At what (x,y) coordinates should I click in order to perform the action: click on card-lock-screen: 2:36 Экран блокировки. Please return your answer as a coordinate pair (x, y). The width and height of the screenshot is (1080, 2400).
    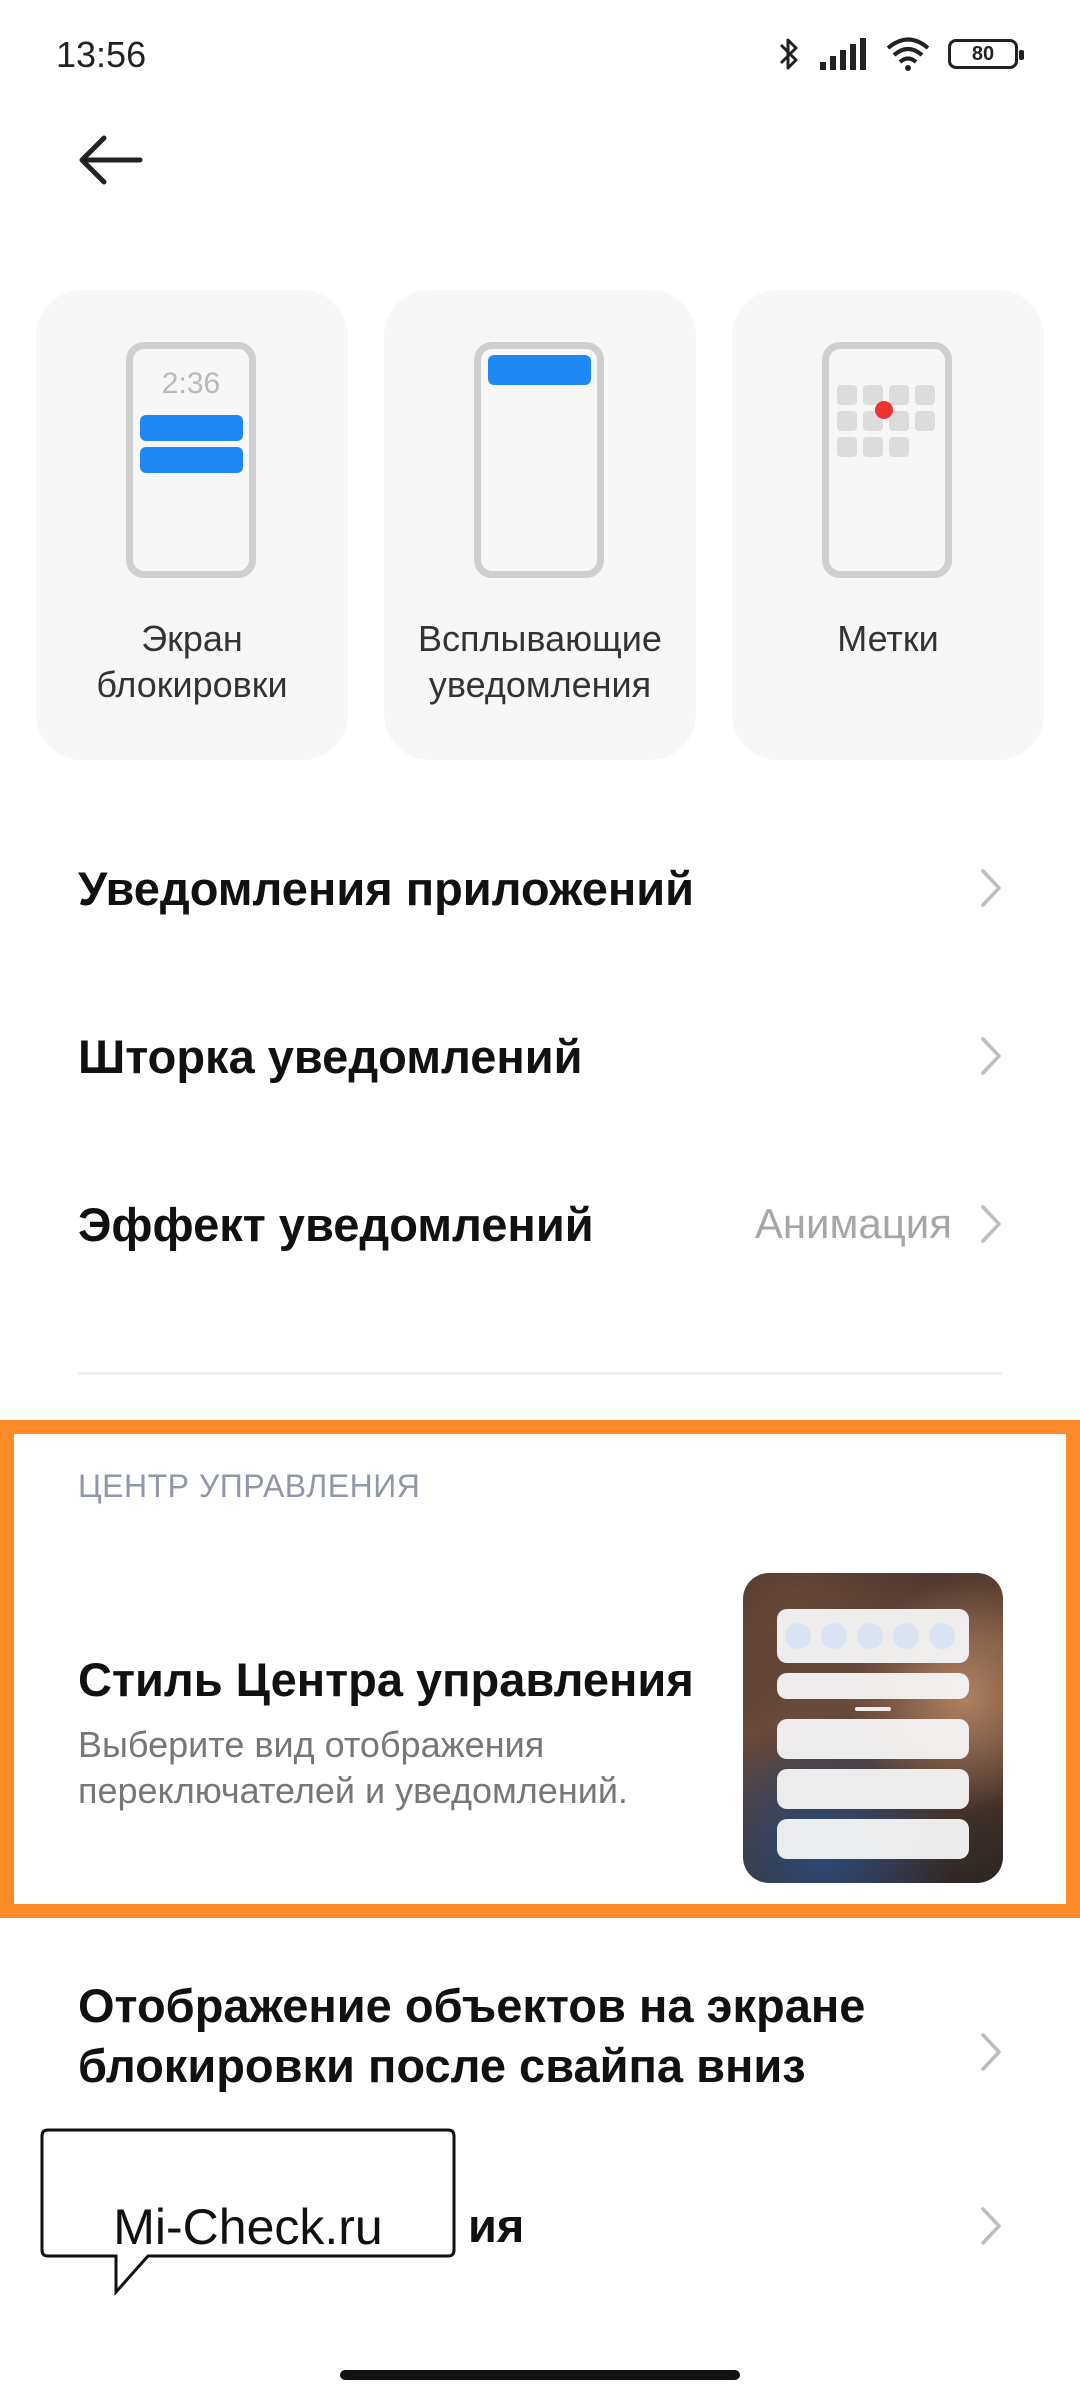
    Looking at the image, I should click on (192, 525).